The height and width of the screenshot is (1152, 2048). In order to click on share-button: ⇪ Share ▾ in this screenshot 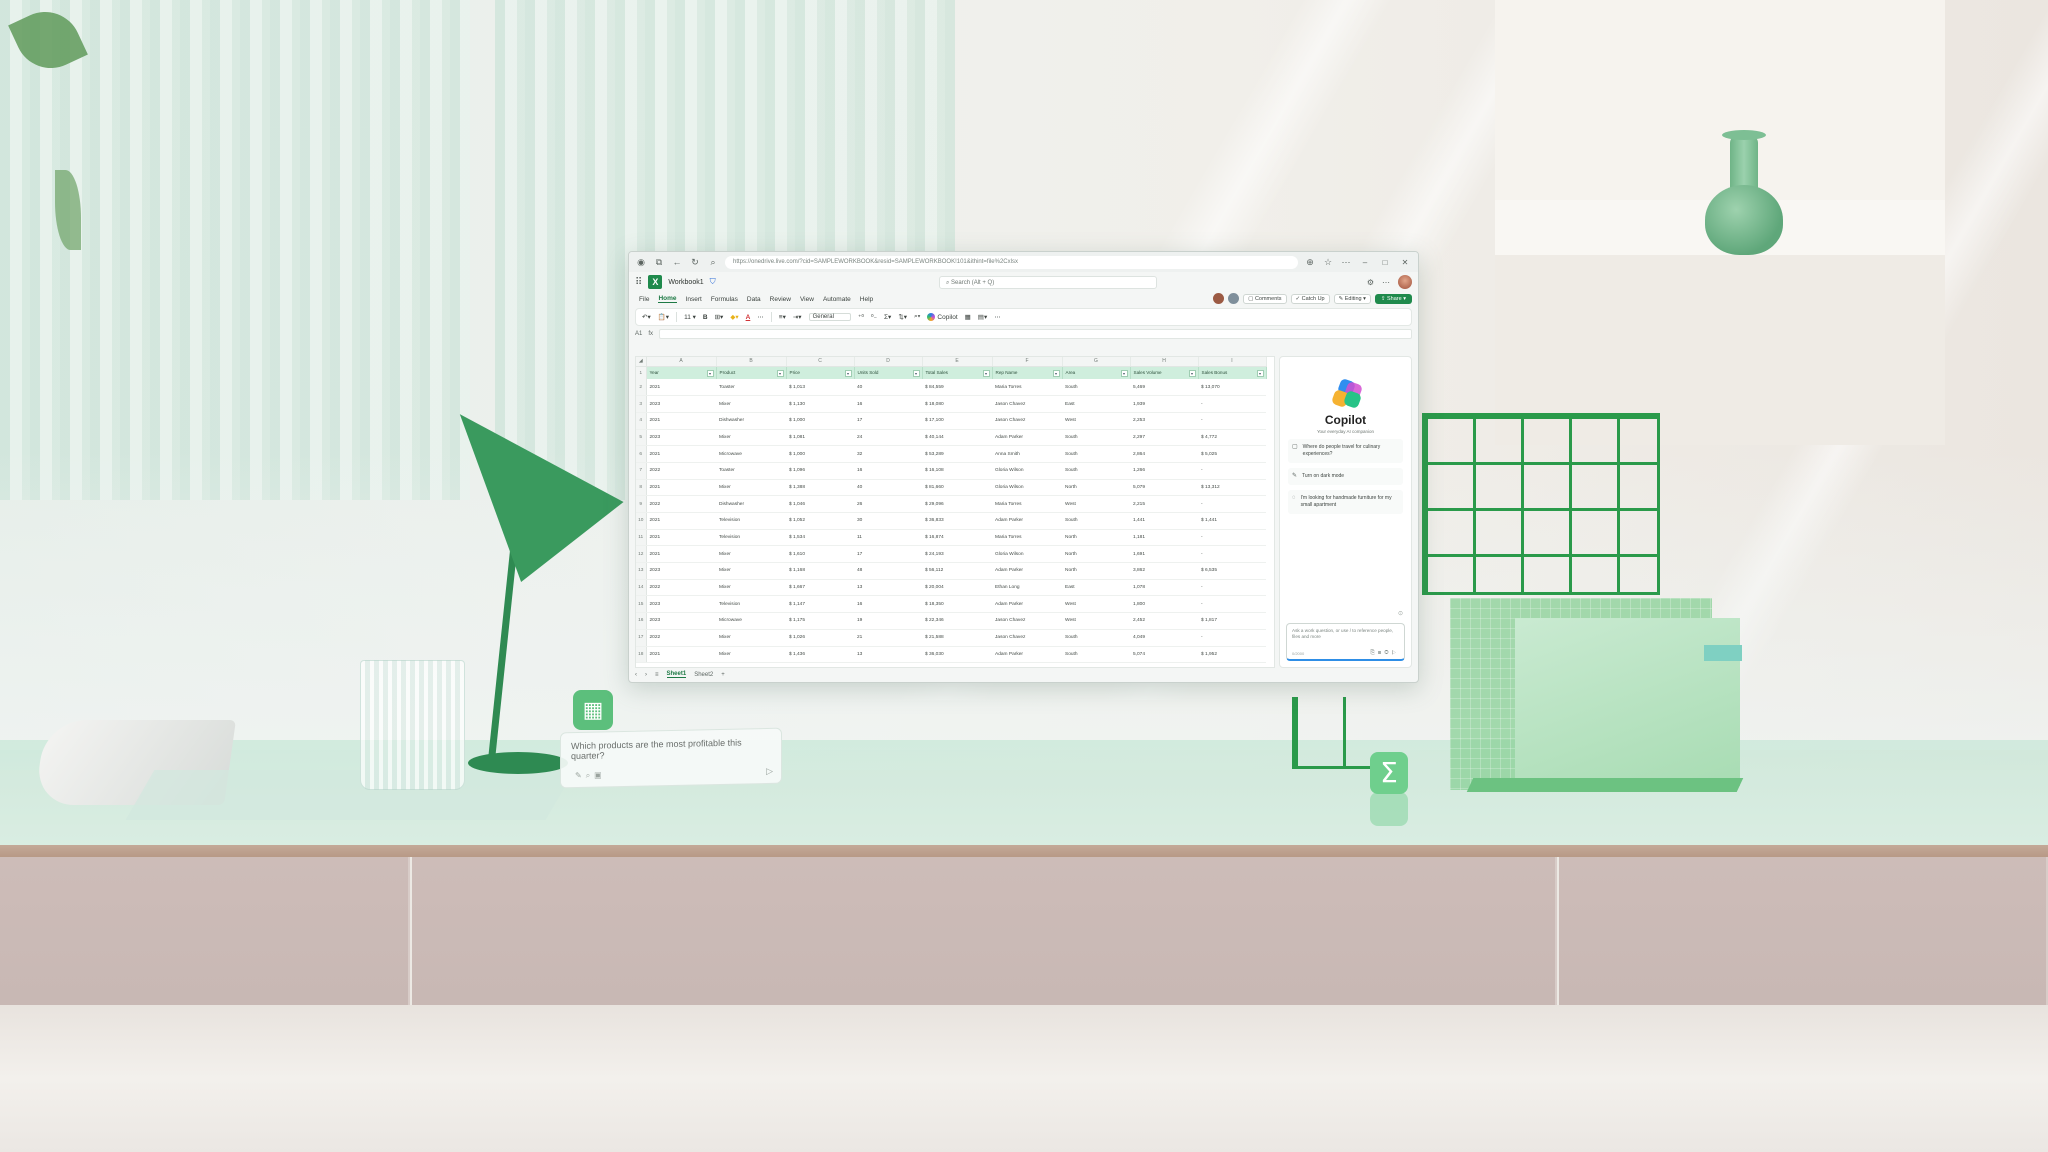, I will do `click(1393, 298)`.